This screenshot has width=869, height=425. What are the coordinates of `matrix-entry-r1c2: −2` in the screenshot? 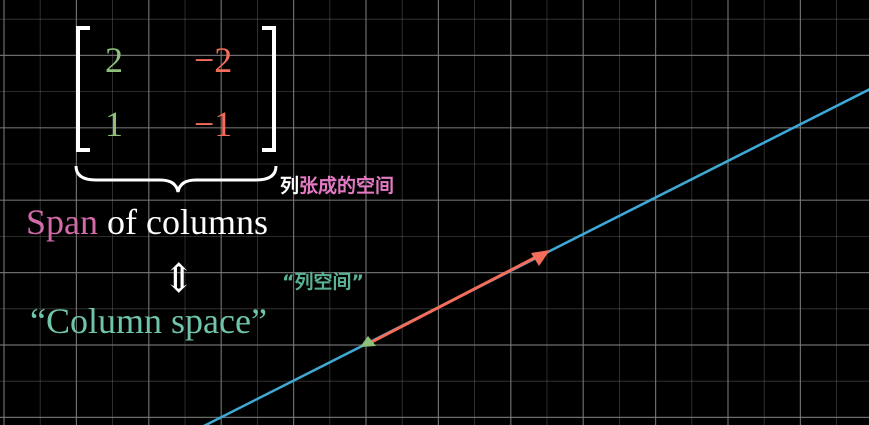 It's located at (213, 60).